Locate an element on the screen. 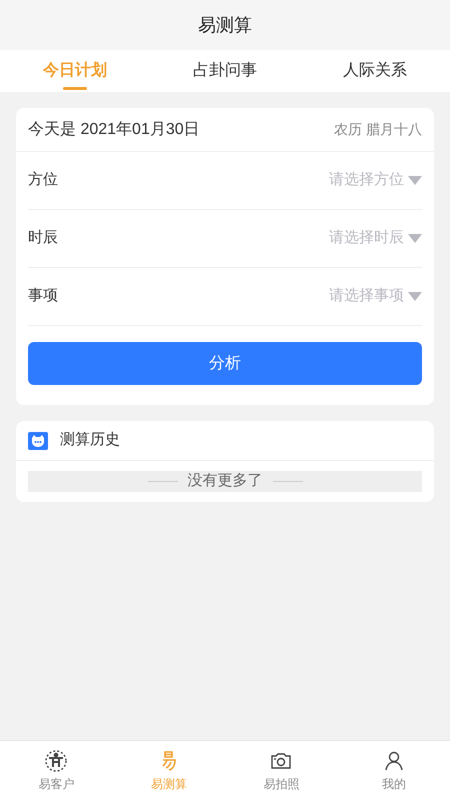  window-title: 易测算 is located at coordinates (225, 25).